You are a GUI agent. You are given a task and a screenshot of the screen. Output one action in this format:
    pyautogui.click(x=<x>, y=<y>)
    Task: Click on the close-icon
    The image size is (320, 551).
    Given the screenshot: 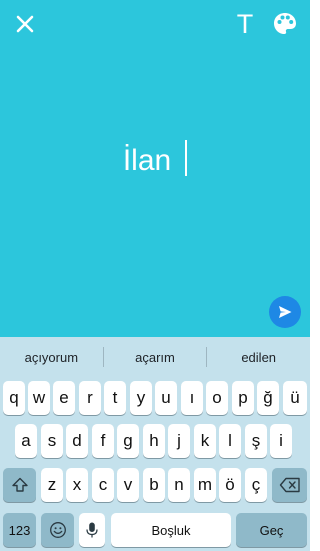 What is the action you would take?
    pyautogui.click(x=25, y=24)
    